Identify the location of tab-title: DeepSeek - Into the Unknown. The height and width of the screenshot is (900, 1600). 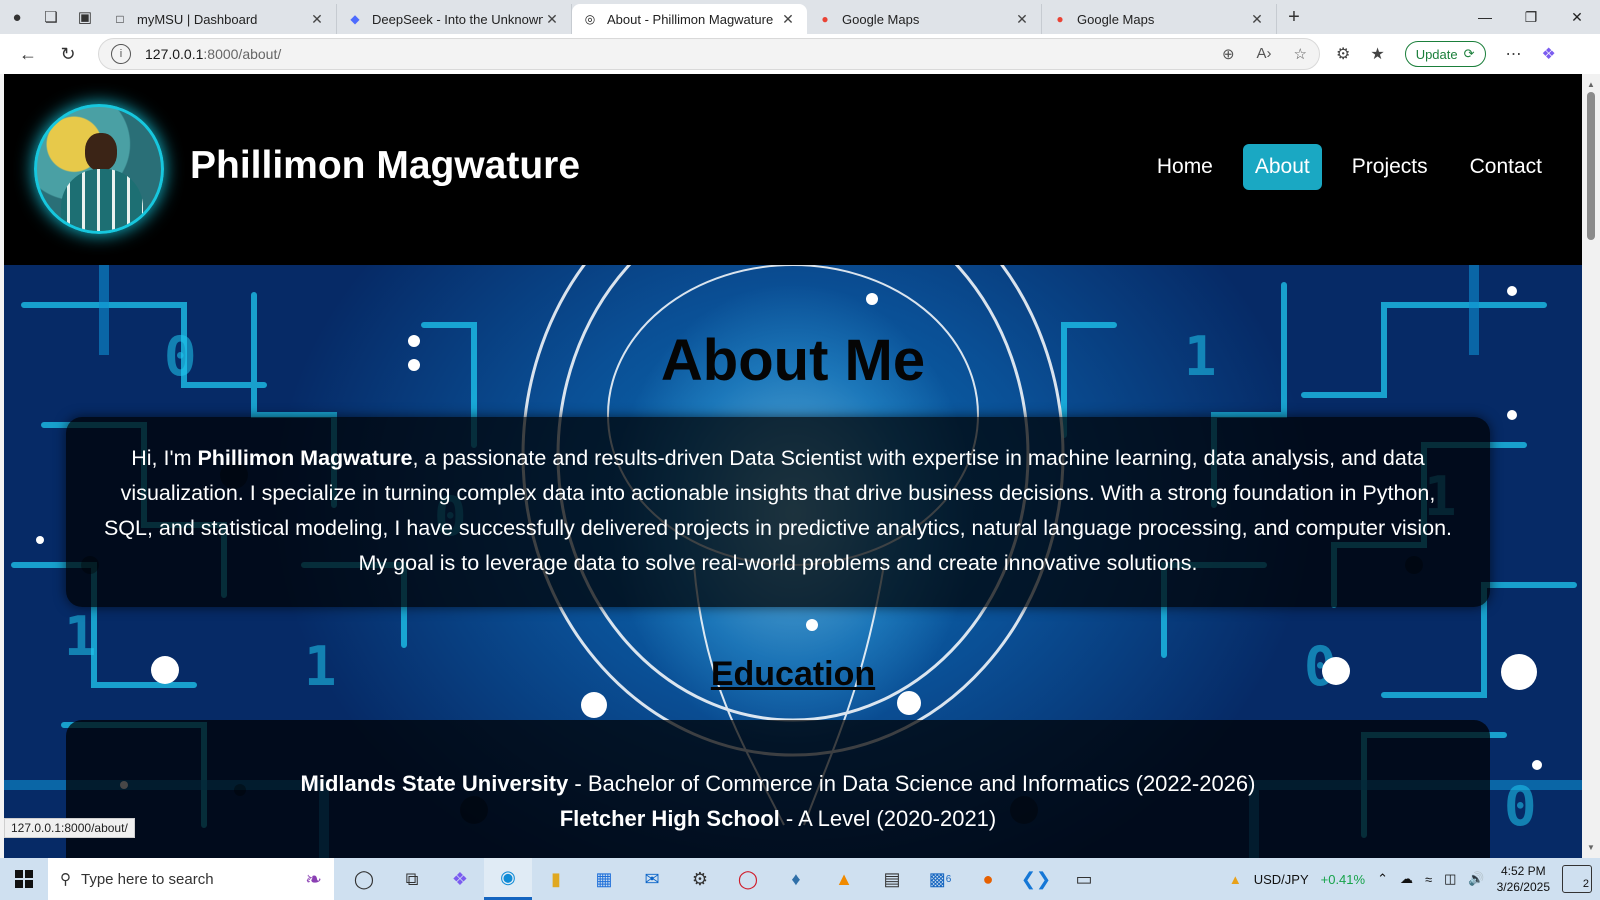
(457, 19).